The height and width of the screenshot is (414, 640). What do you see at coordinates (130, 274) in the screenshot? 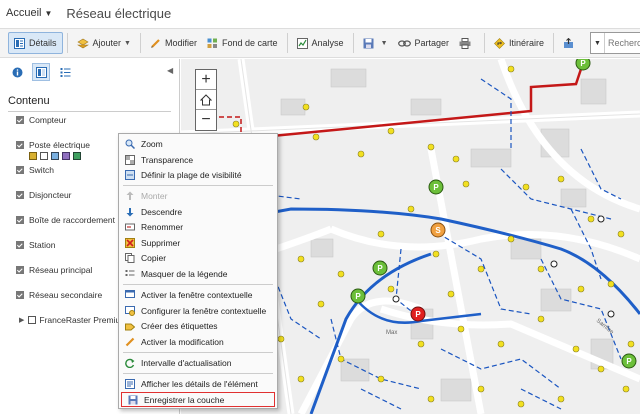
I see `hide-legend-icon` at bounding box center [130, 274].